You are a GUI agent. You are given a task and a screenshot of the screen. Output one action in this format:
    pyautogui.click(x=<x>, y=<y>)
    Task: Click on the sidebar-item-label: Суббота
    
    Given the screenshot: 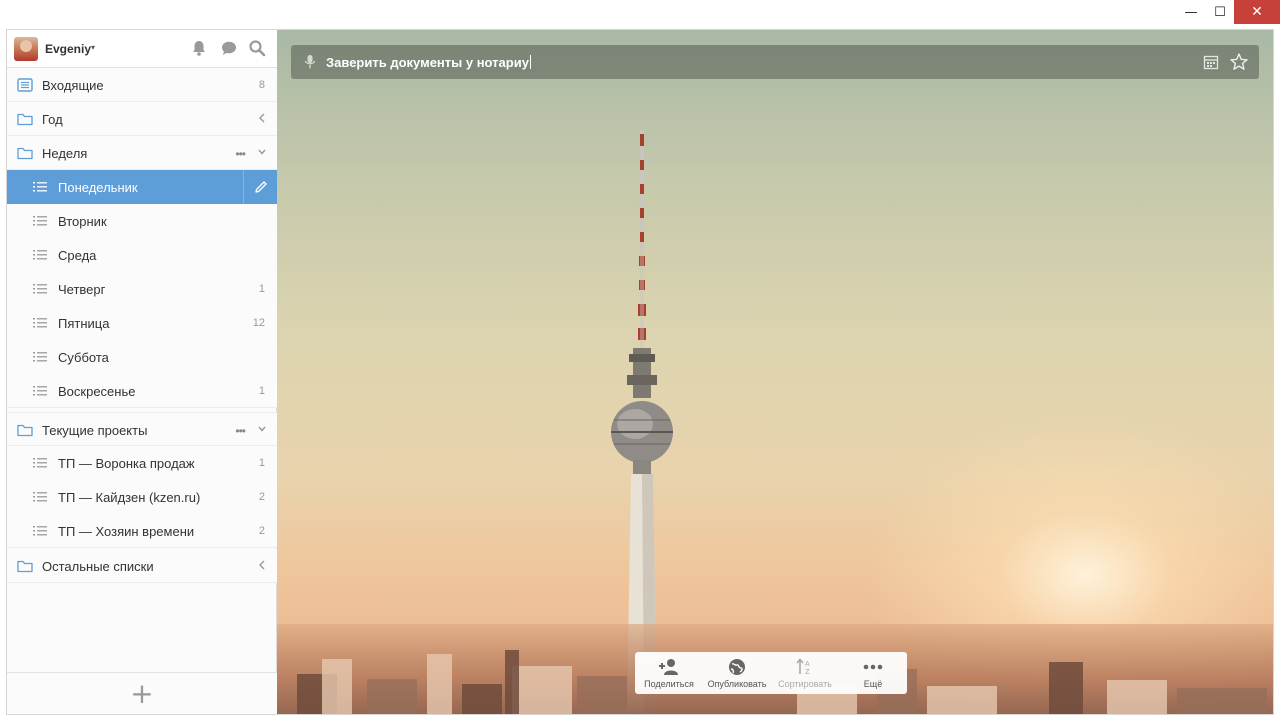 What is the action you would take?
    pyautogui.click(x=83, y=357)
    